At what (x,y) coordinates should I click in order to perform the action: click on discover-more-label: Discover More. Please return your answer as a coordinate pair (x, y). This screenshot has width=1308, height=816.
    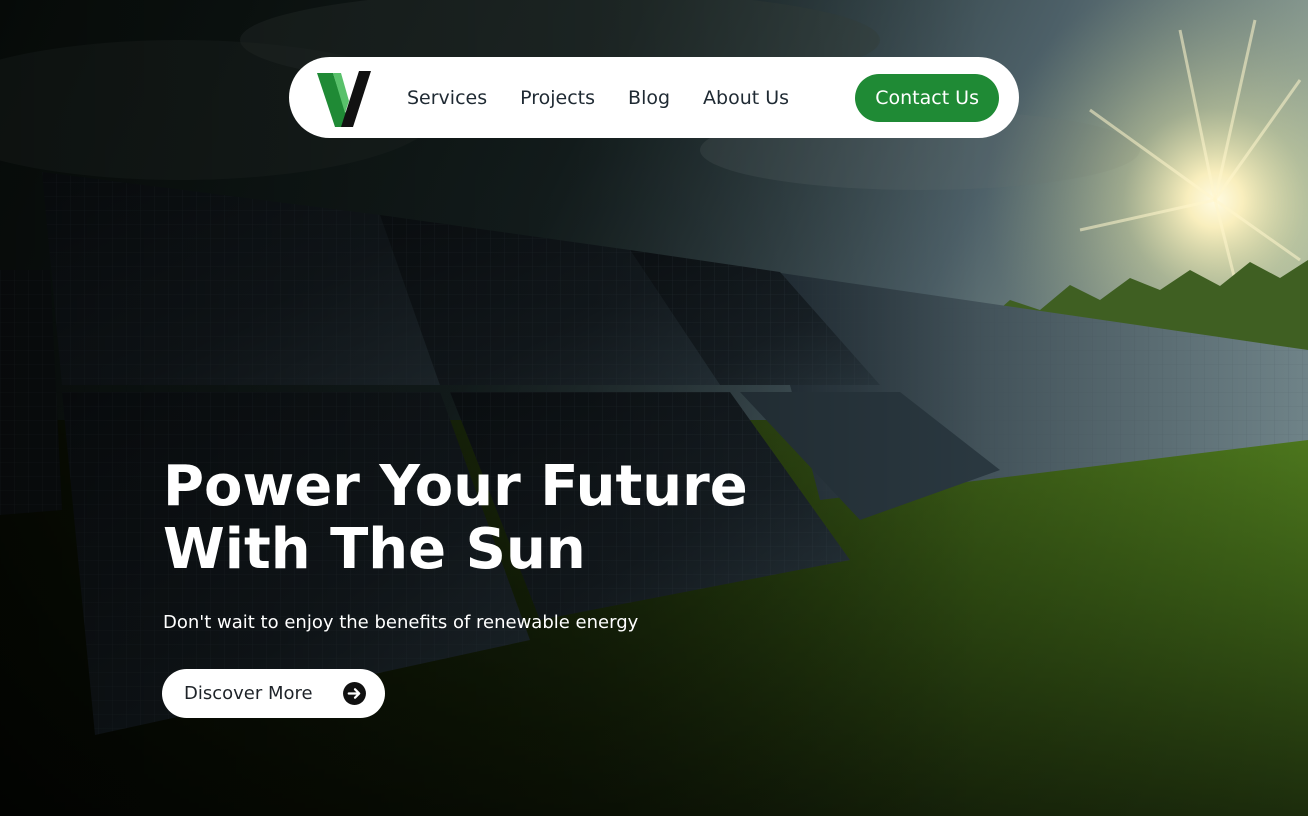
    Looking at the image, I should click on (248, 693).